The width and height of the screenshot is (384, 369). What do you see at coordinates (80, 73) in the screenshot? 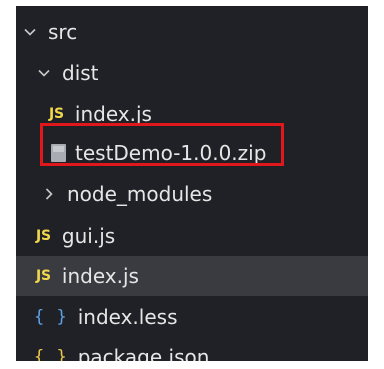
I see `tree-item-label: dist` at bounding box center [80, 73].